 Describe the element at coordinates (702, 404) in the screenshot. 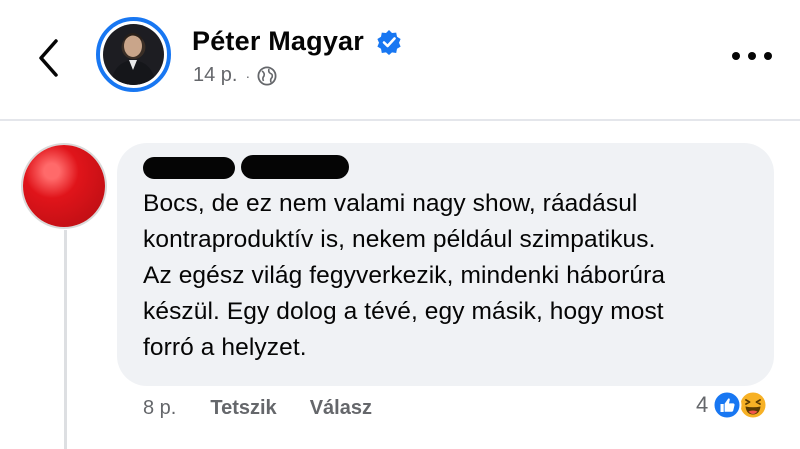

I see `reaction-count: 4` at that location.